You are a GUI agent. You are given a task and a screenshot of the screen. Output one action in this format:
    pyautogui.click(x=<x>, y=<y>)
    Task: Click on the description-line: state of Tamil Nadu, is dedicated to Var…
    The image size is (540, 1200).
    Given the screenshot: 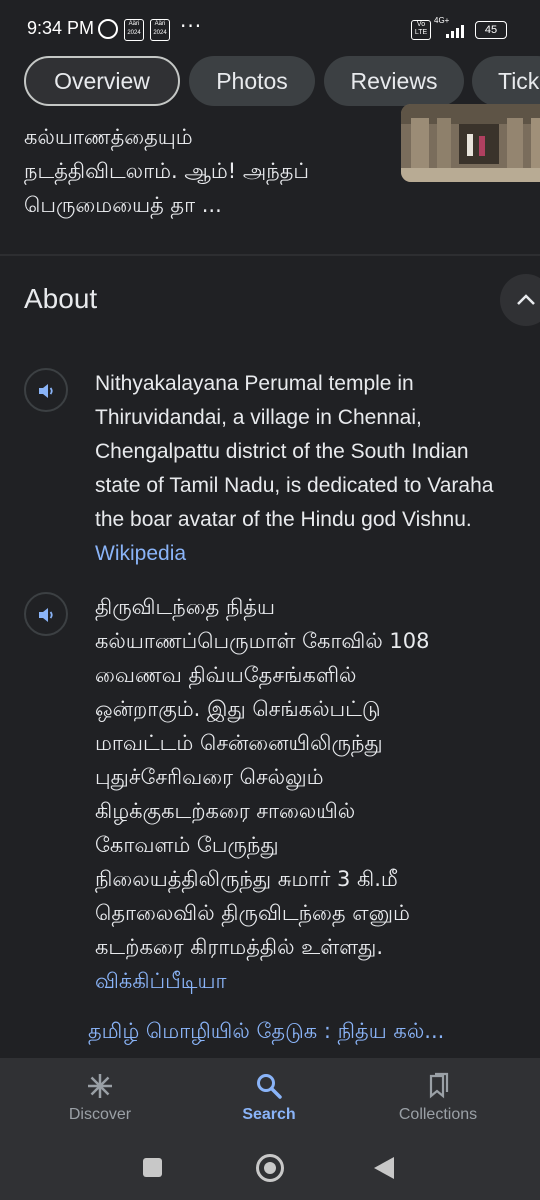 What is the action you would take?
    pyautogui.click(x=294, y=485)
    